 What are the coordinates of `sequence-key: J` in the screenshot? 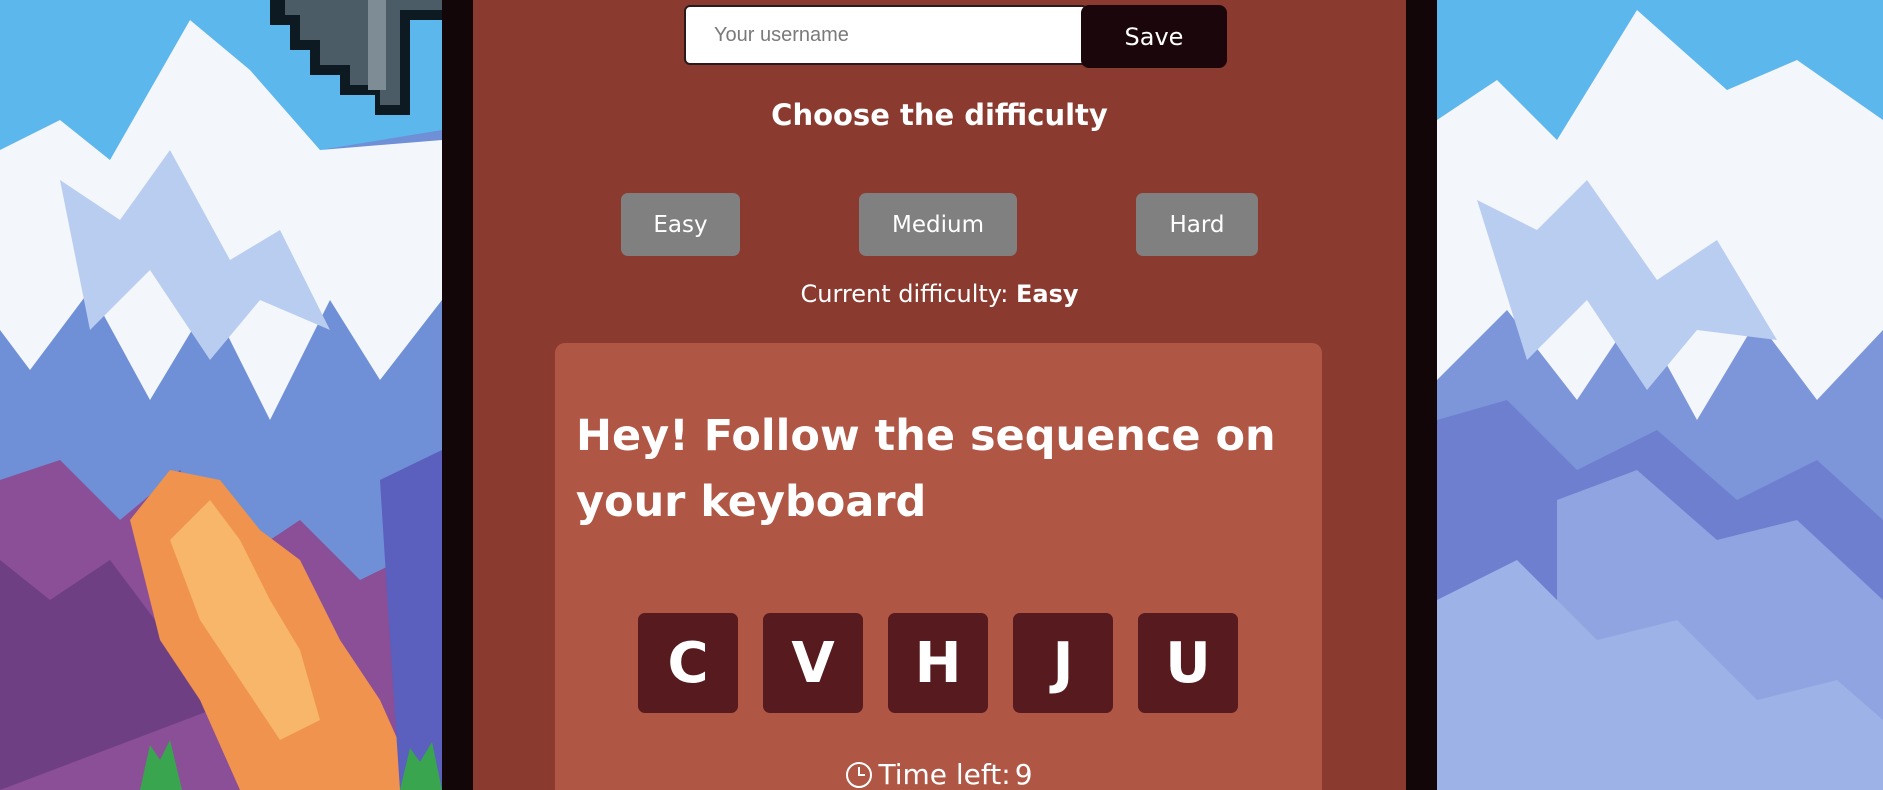 It's located at (1063, 663).